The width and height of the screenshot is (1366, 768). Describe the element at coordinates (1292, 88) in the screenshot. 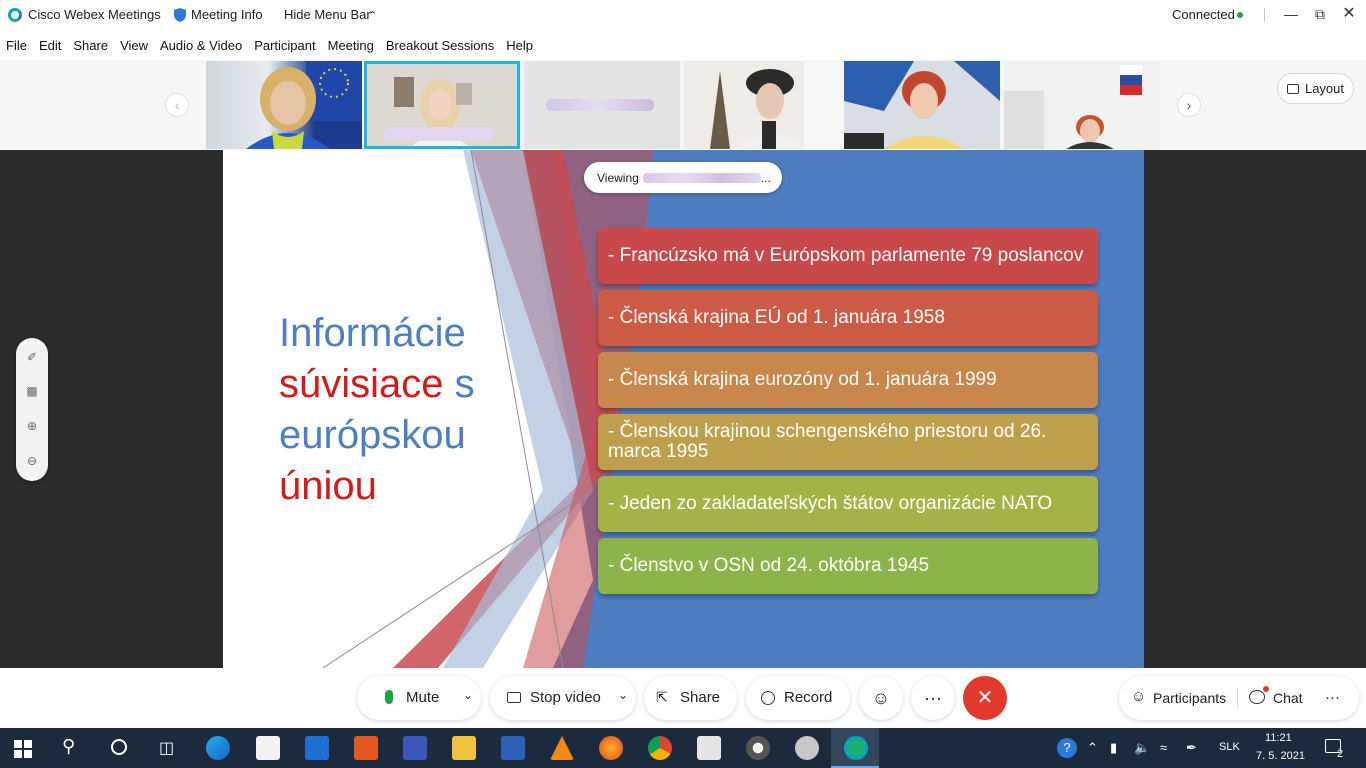

I see `layout-icon` at that location.